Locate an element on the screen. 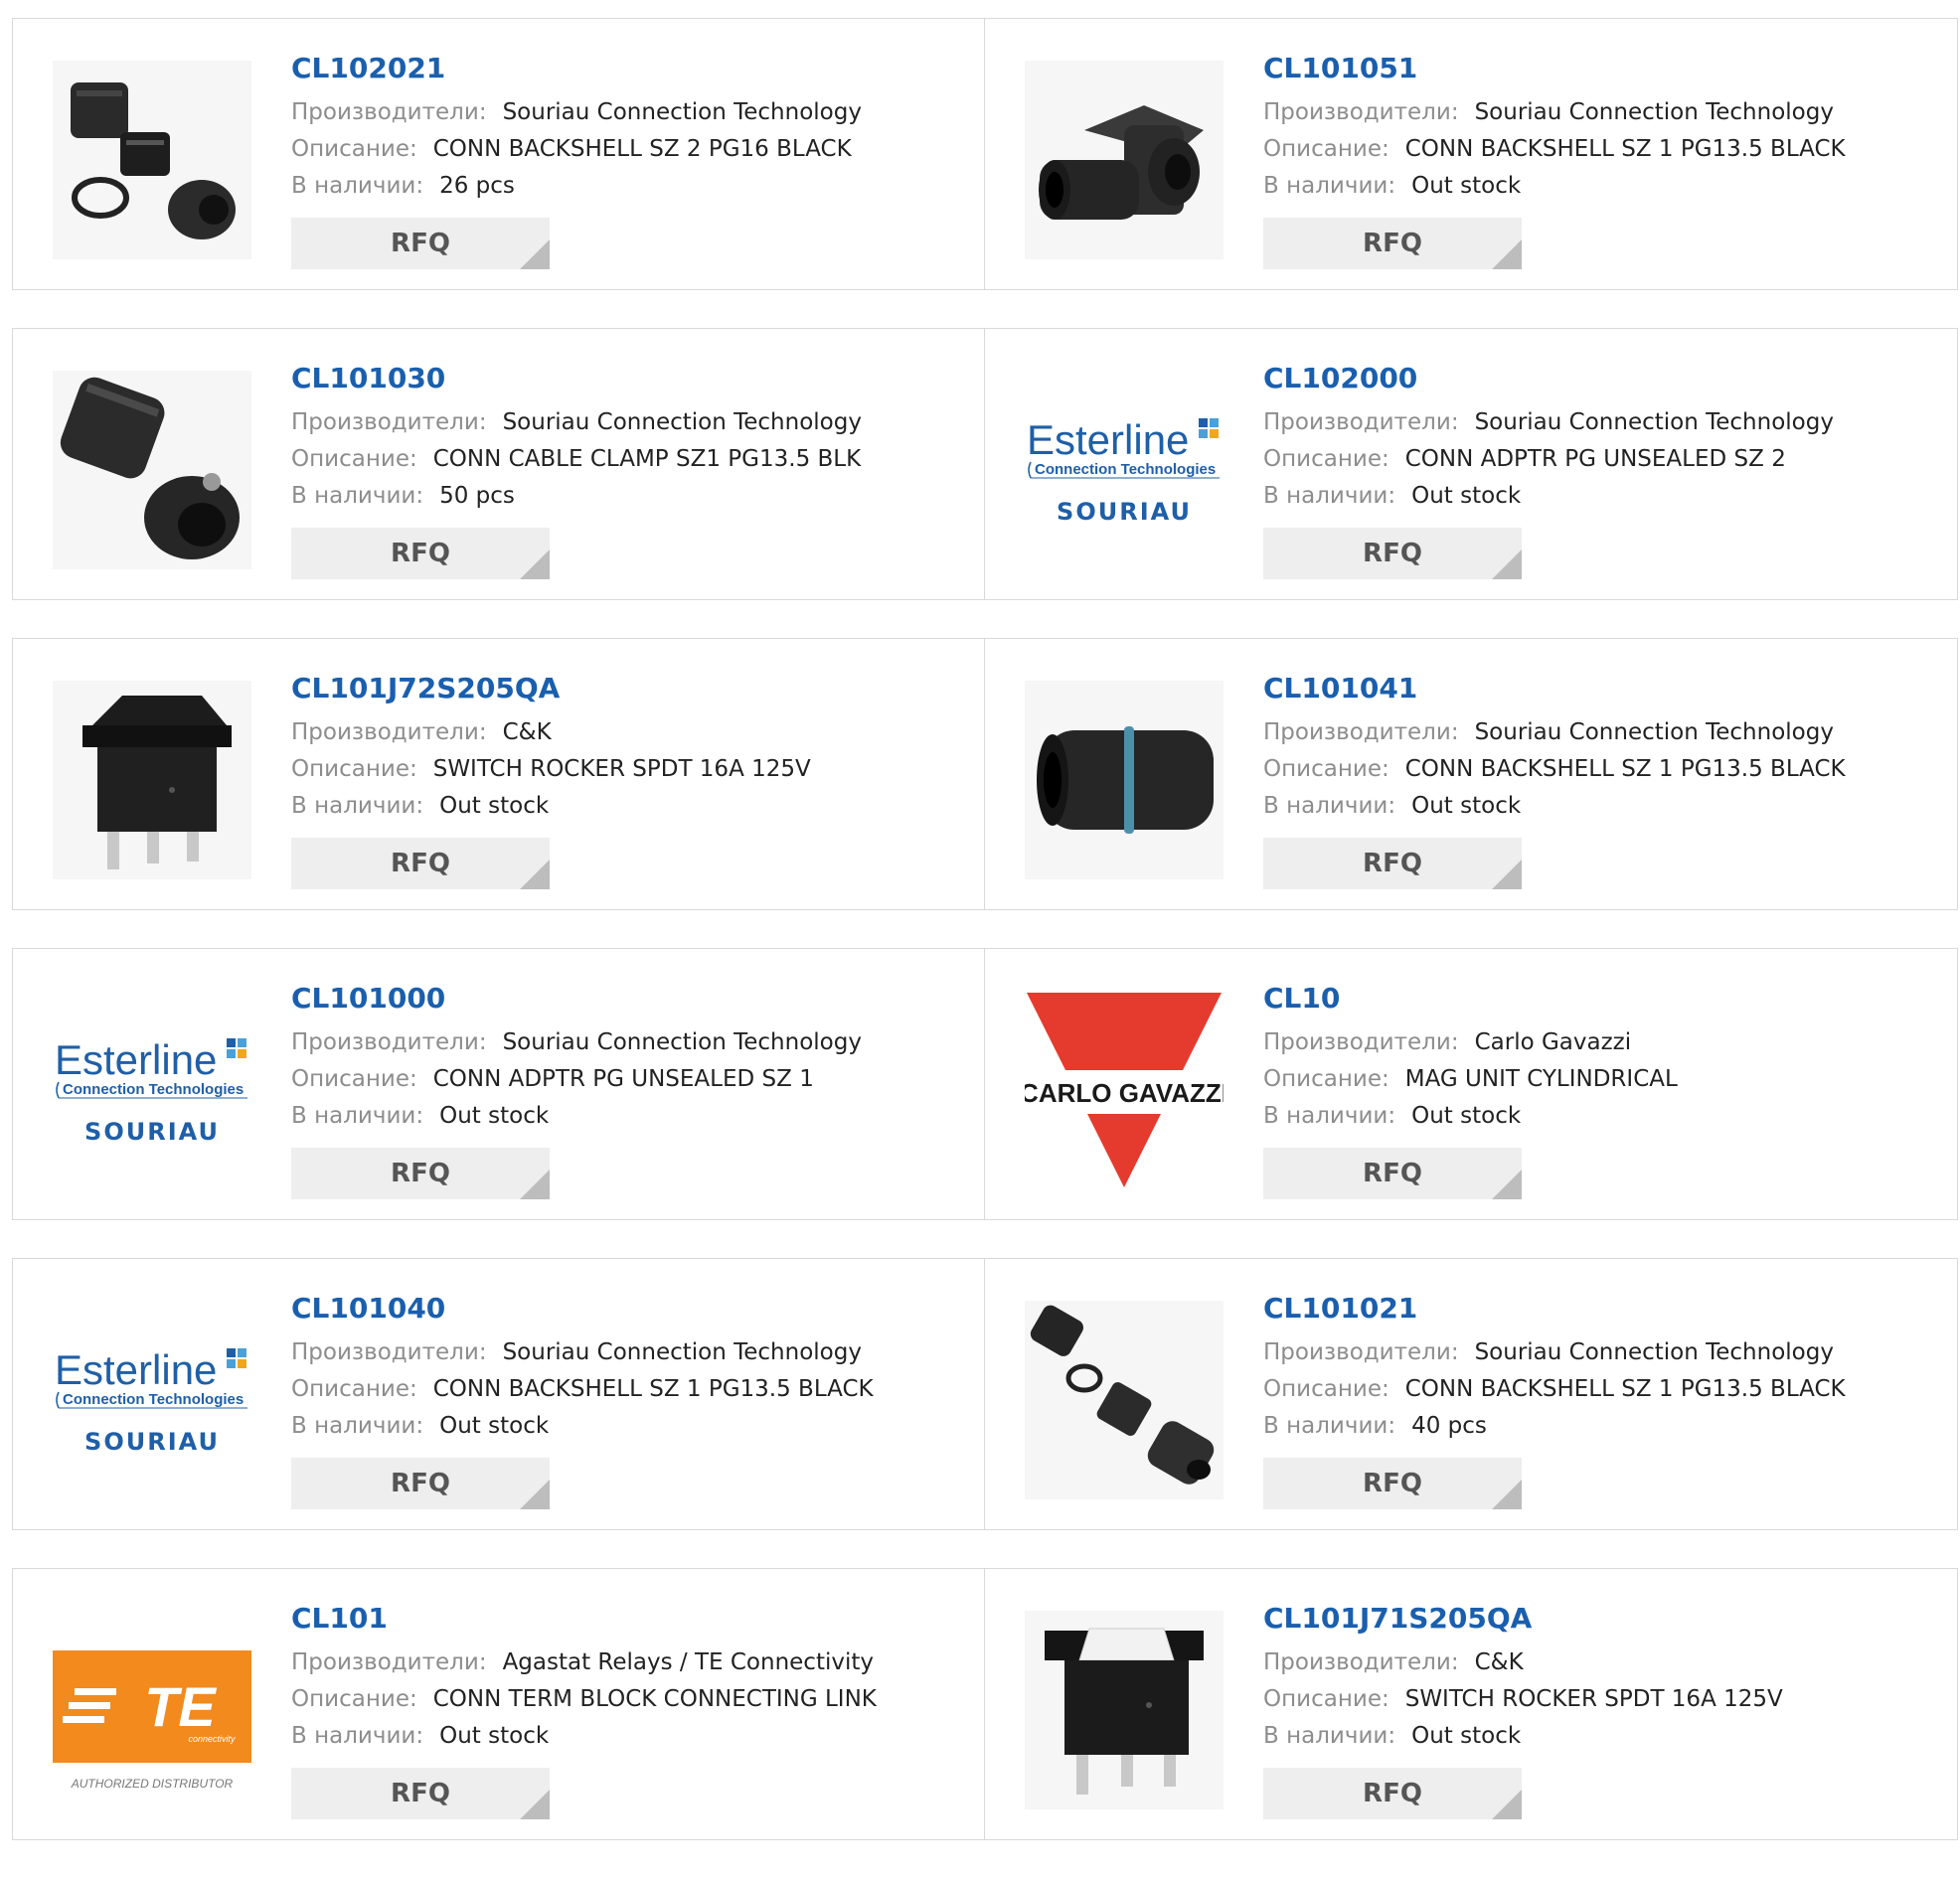  manufacturer-line: Производители: C&K is located at coordinates (1600, 1663).